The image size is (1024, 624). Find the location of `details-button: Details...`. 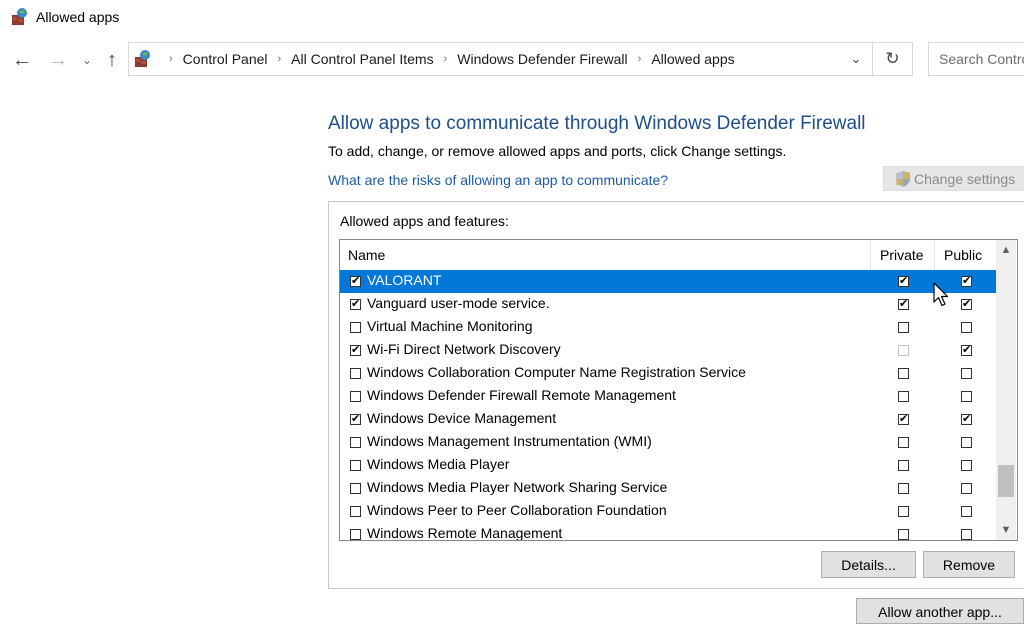

details-button: Details... is located at coordinates (868, 564).